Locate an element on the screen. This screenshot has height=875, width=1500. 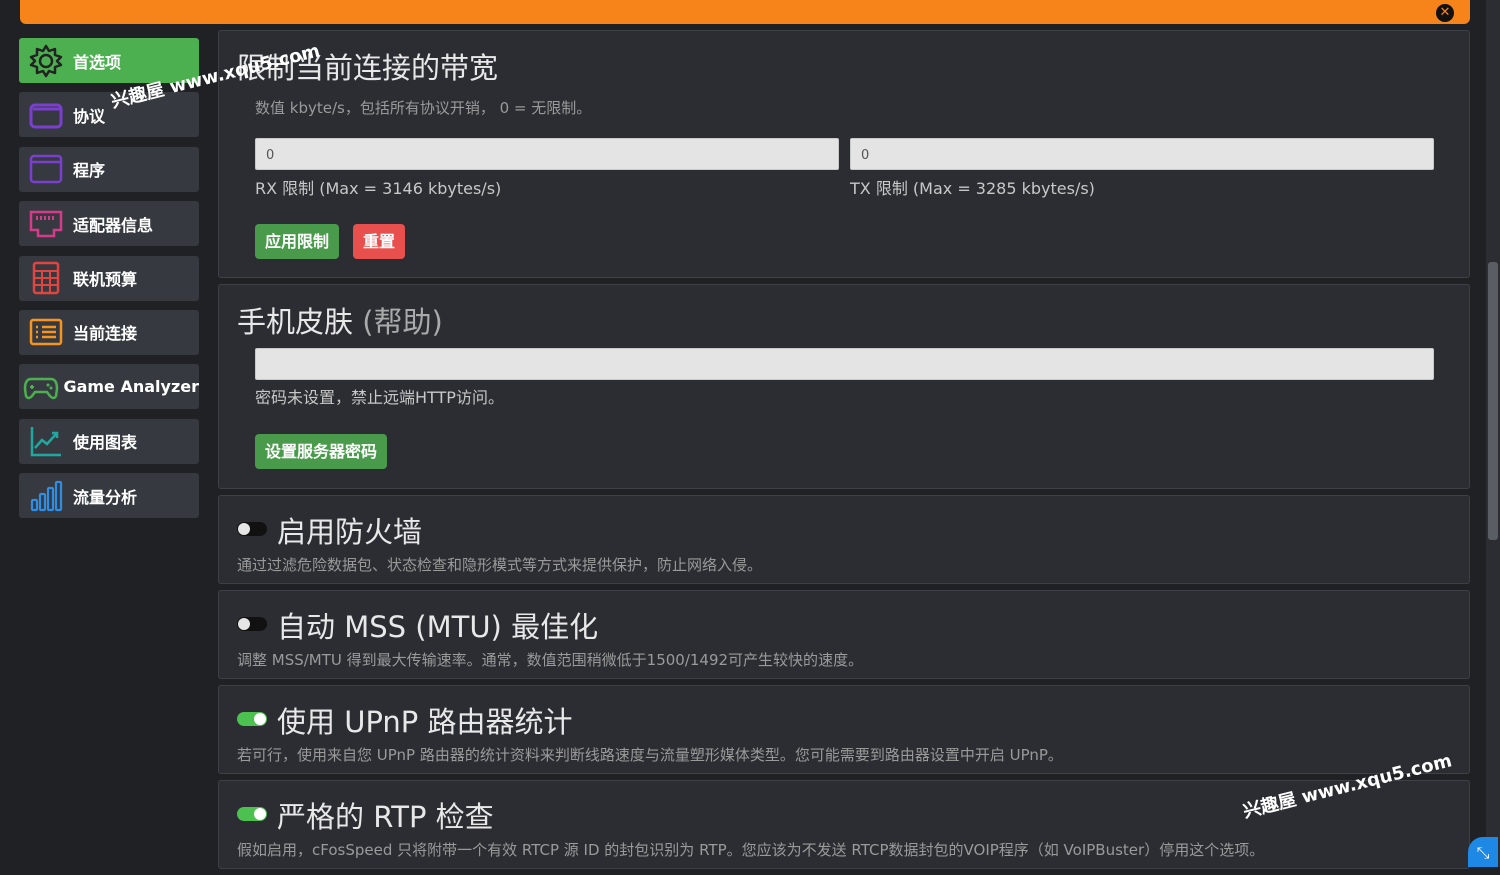
sidebar-item-adapter-info: 适配器信息 is located at coordinates (109, 224).